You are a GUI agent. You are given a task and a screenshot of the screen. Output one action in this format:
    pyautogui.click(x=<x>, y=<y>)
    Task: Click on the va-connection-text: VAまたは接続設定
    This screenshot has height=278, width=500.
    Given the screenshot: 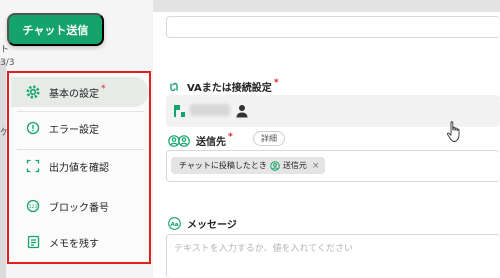 What is the action you would take?
    pyautogui.click(x=229, y=88)
    